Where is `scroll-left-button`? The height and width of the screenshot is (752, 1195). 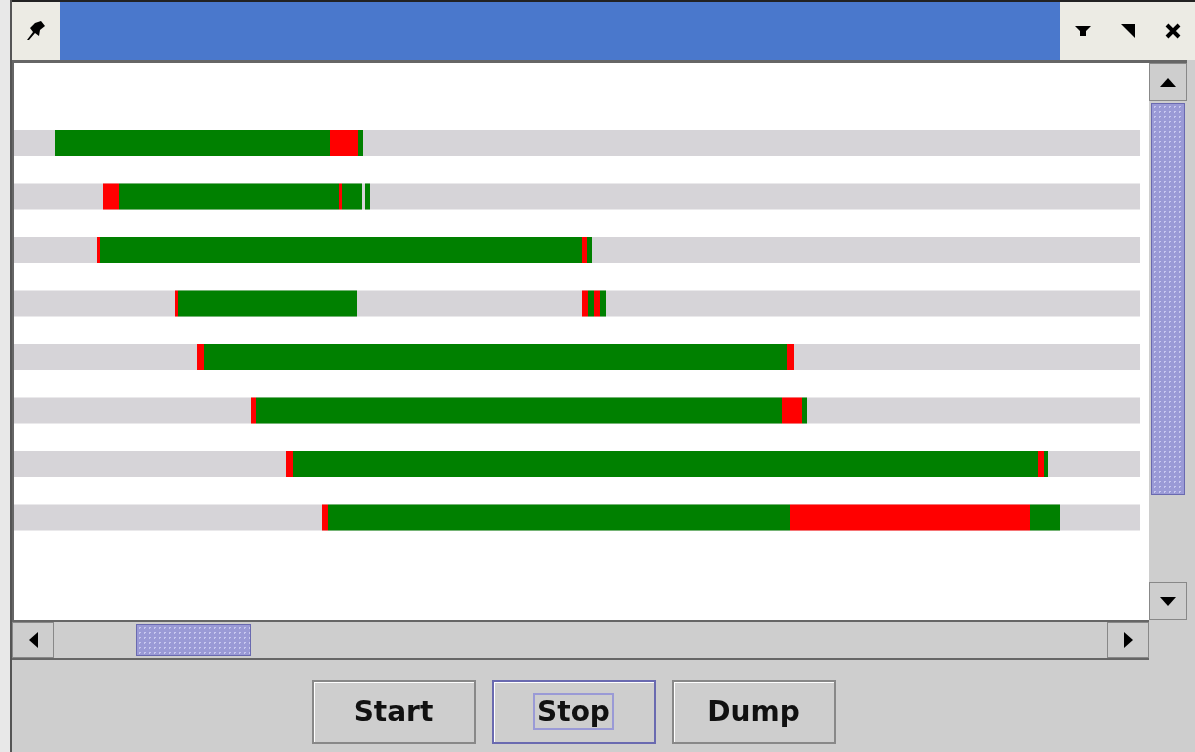
scroll-left-button is located at coordinates (33, 640).